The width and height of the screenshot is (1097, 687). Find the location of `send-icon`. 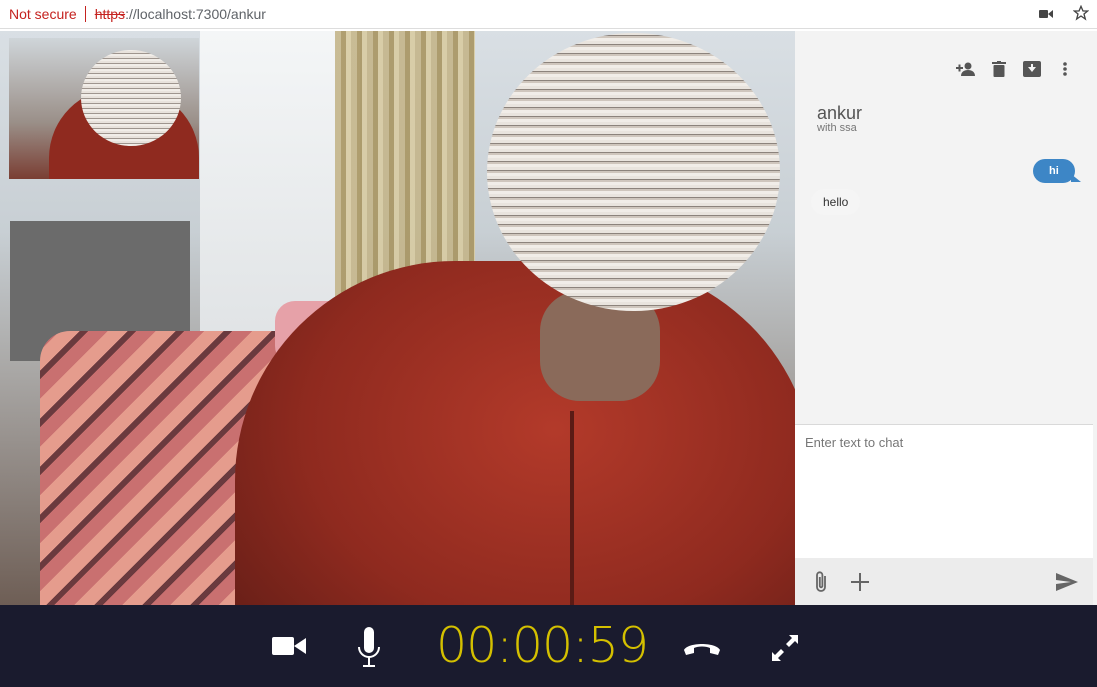

send-icon is located at coordinates (1067, 582).